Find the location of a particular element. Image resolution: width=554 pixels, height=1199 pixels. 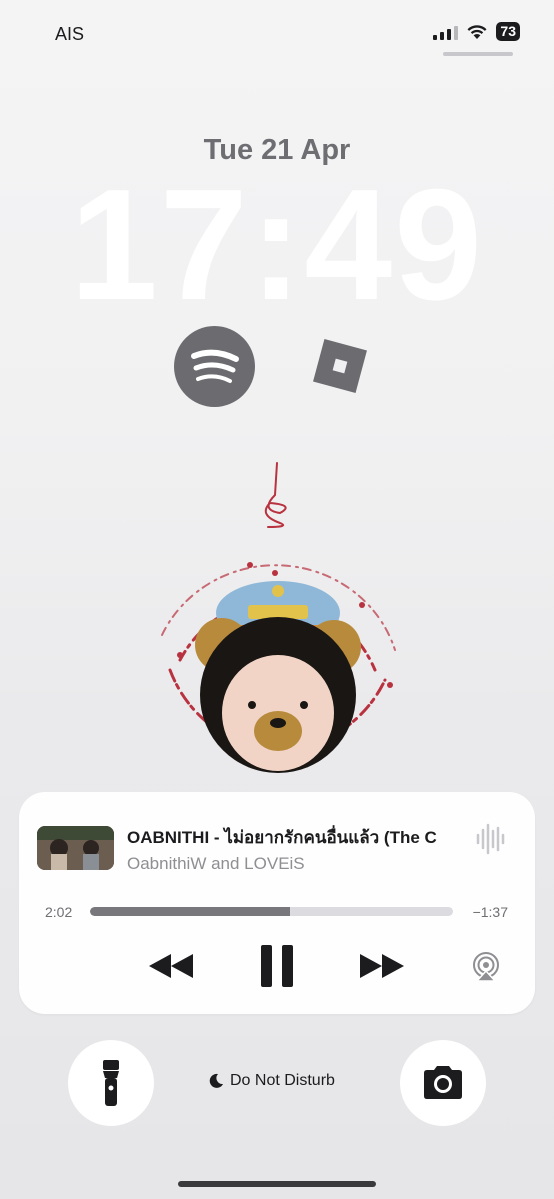

playback-progress-slider is located at coordinates (271, 911).